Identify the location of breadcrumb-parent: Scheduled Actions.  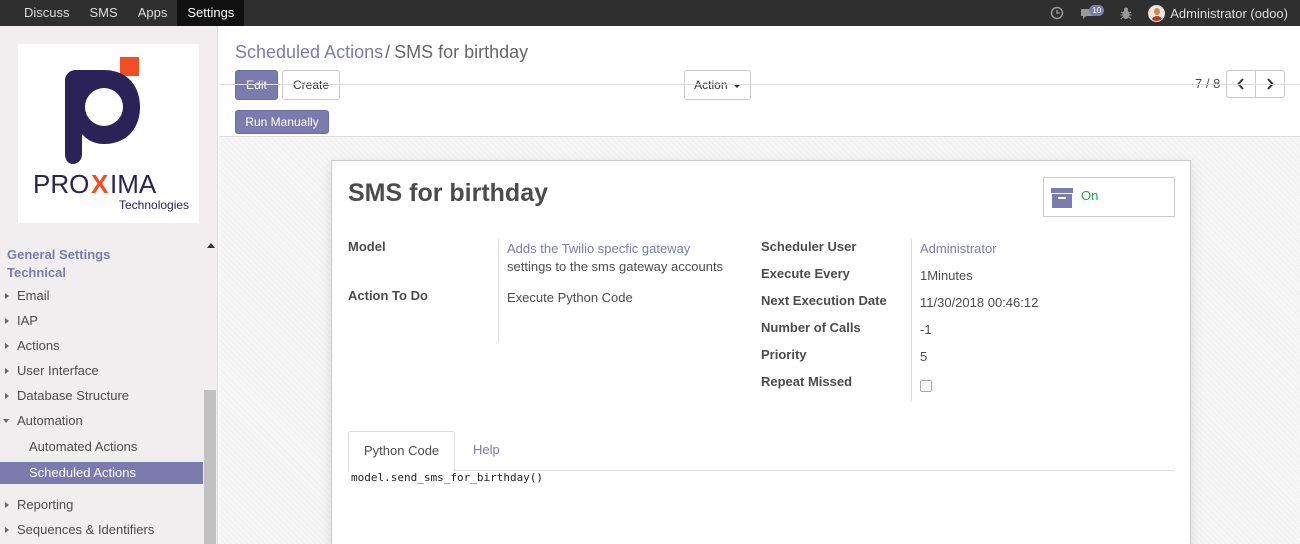
(309, 52).